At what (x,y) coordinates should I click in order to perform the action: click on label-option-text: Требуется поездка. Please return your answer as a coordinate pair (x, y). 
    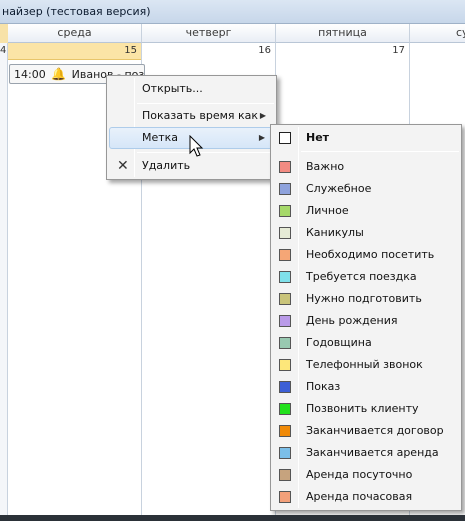
    Looking at the image, I should click on (361, 276).